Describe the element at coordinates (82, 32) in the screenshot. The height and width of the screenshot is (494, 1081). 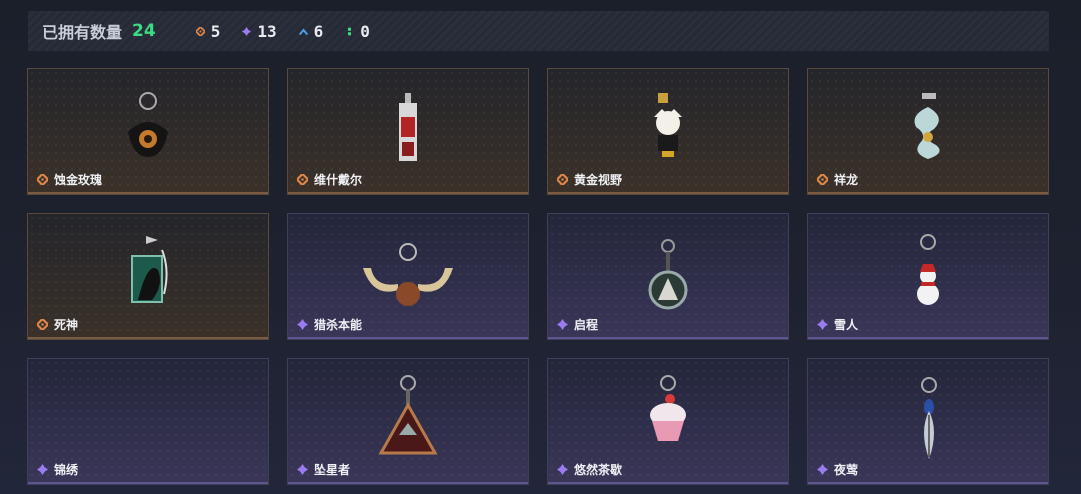
I see `owned-count-label: 已拥有数量` at that location.